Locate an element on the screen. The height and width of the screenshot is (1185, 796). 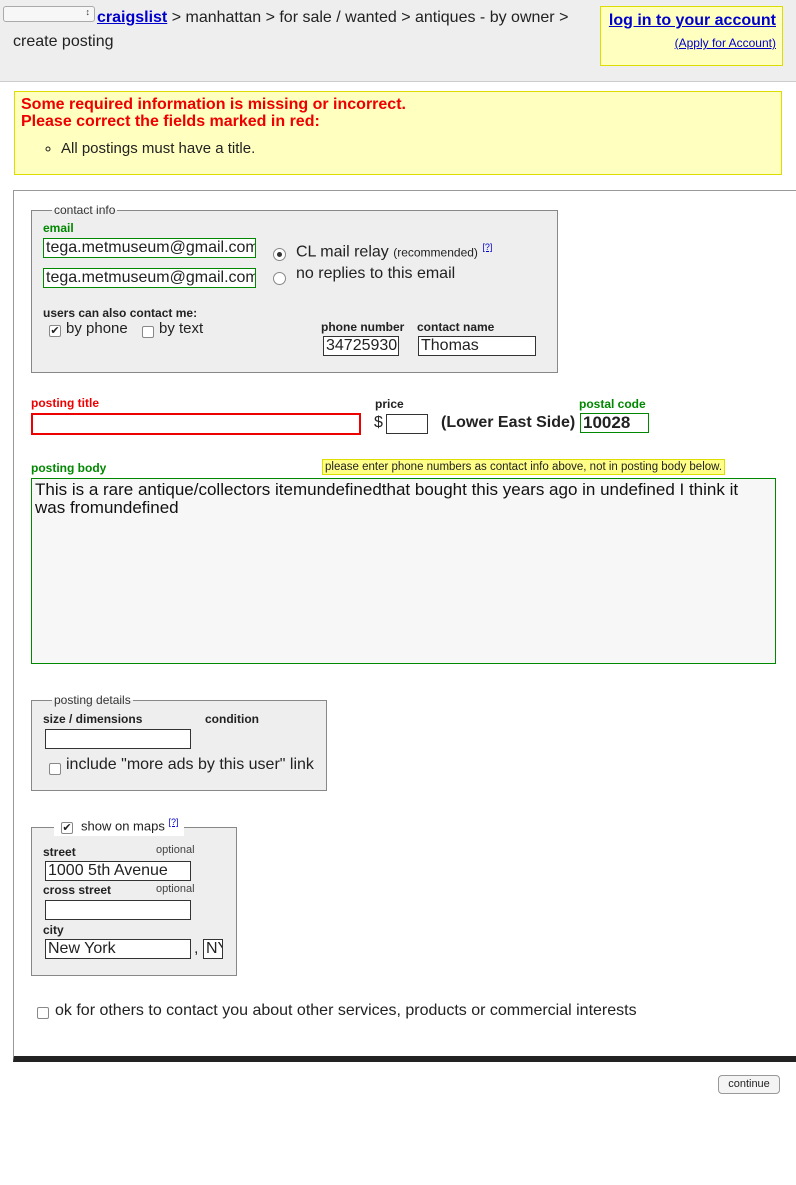
home-link: craigslist is located at coordinates (90, 17).